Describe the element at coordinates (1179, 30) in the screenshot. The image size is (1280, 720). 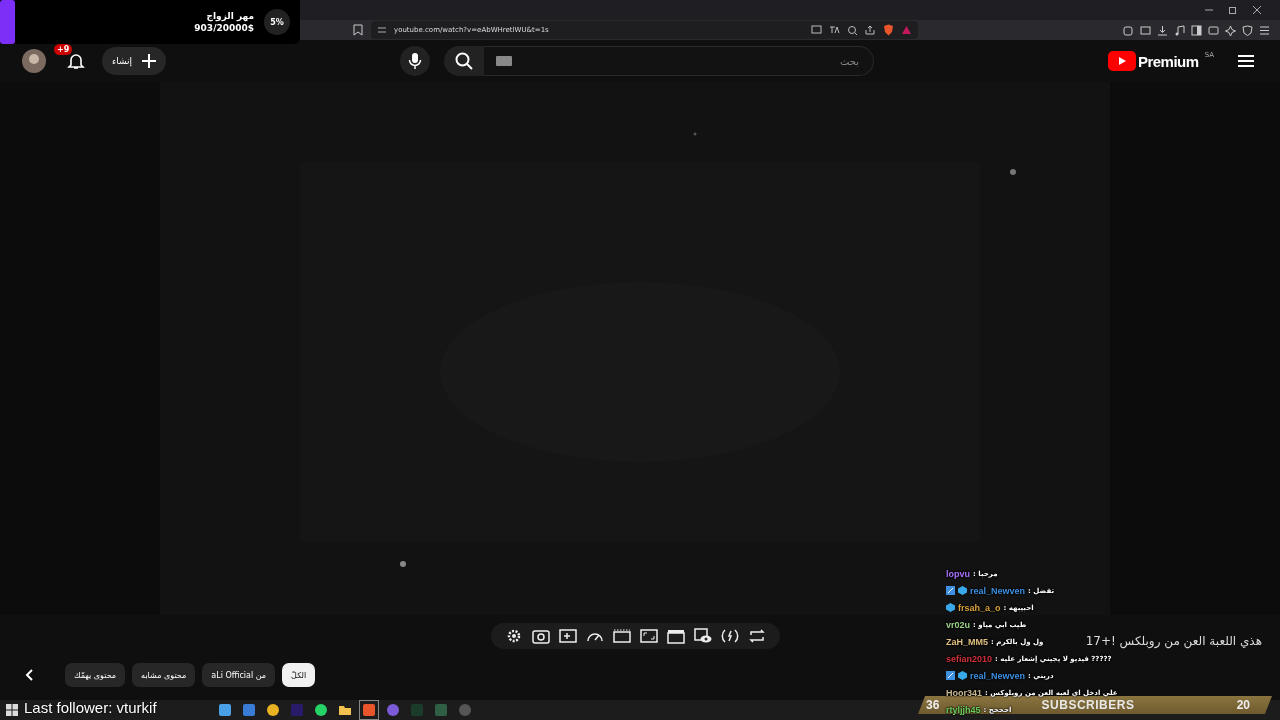
I see `music-icon` at that location.